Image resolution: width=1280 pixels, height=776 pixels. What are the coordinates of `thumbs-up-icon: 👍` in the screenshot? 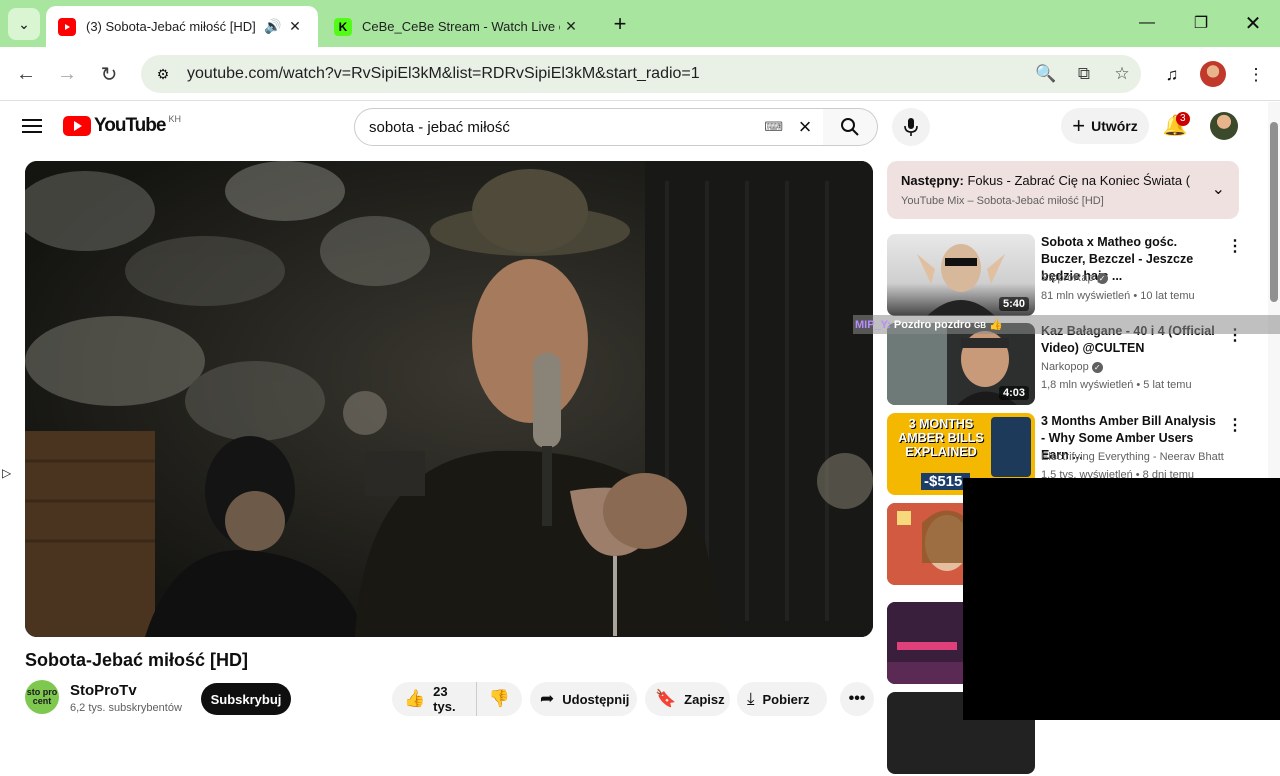 It's located at (415, 698).